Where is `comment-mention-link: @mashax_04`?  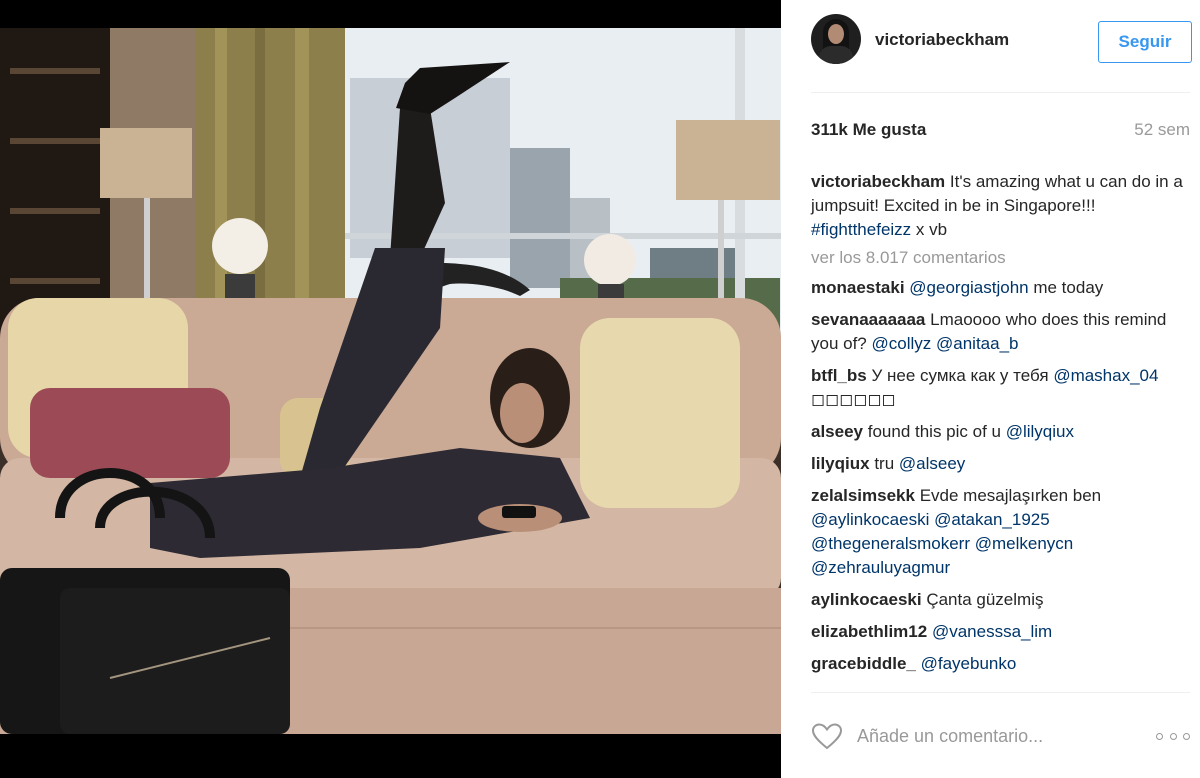
comment-mention-link: @mashax_04 is located at coordinates (1105, 375).